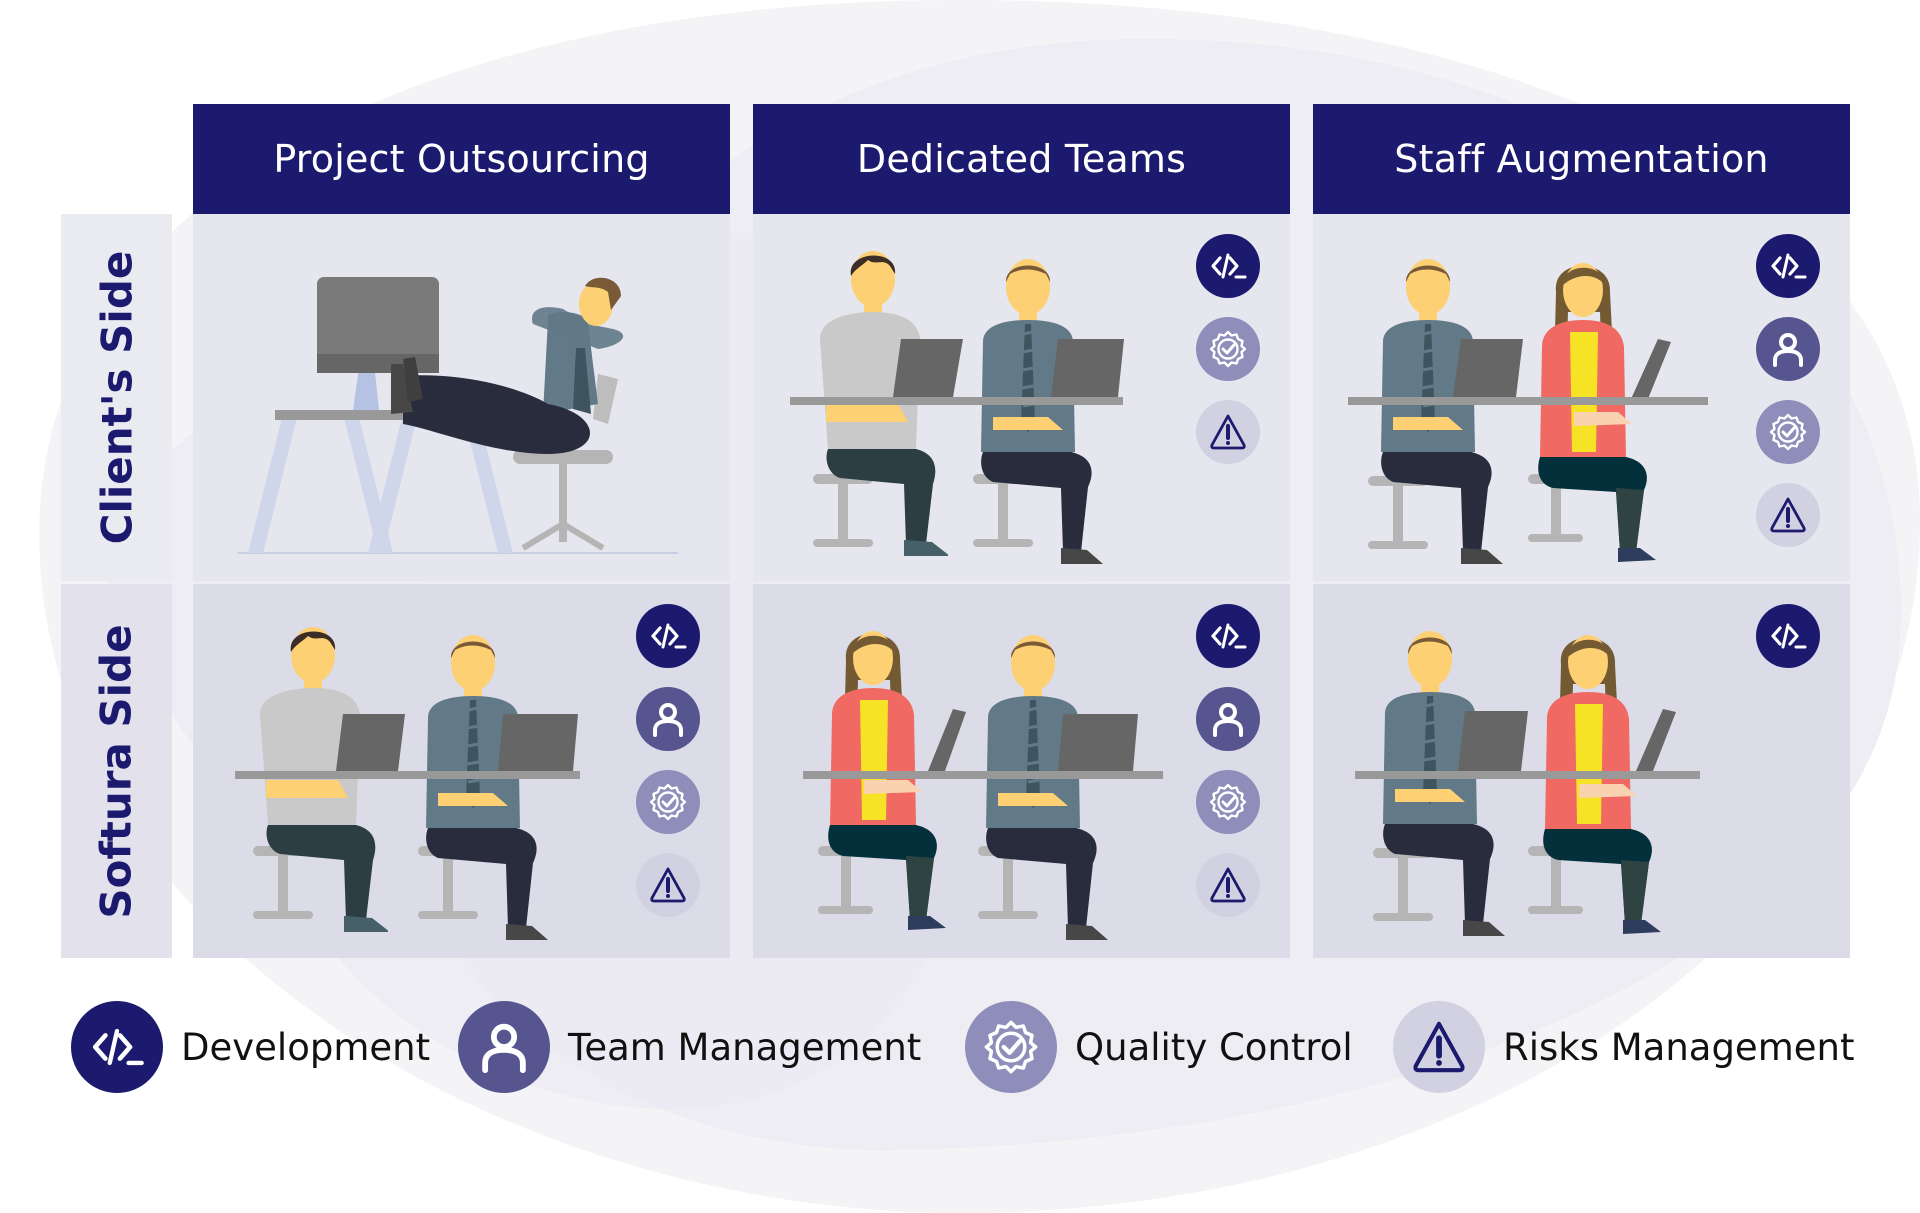 The width and height of the screenshot is (1920, 1213). What do you see at coordinates (1011, 1047) in the screenshot?
I see `badge-check-icon` at bounding box center [1011, 1047].